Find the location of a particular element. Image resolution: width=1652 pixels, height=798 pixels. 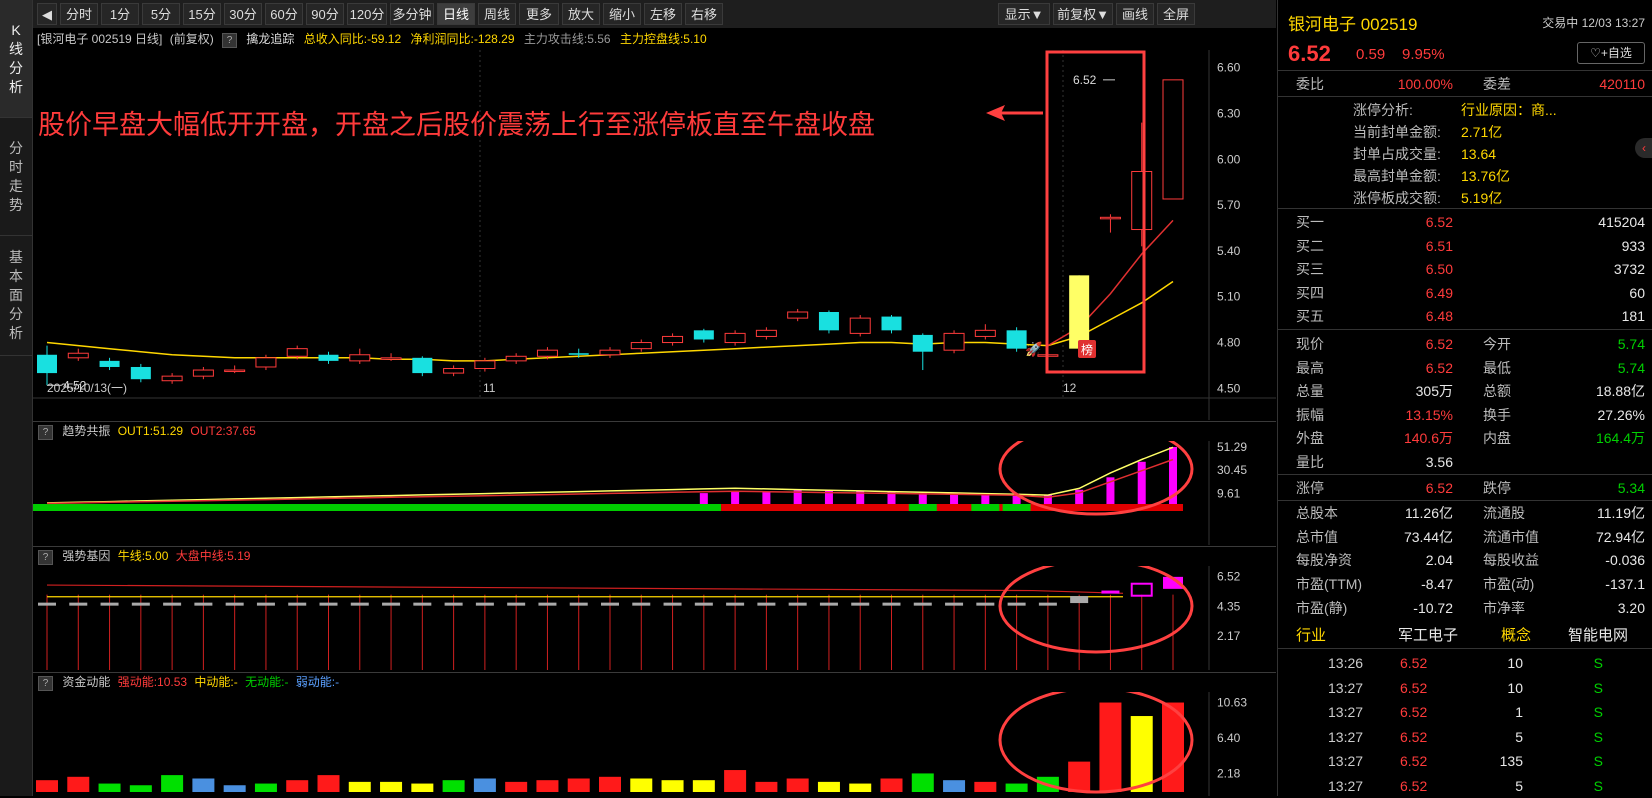

period-button-12: 放大 is located at coordinates (581, 14).